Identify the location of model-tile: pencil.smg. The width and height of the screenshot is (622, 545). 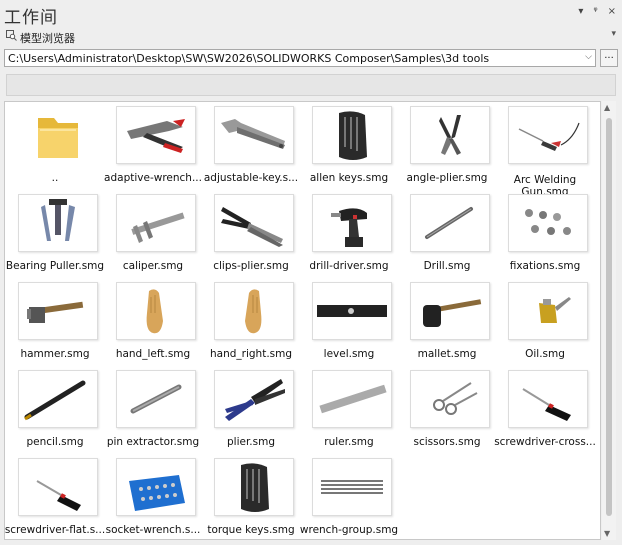
(55, 411).